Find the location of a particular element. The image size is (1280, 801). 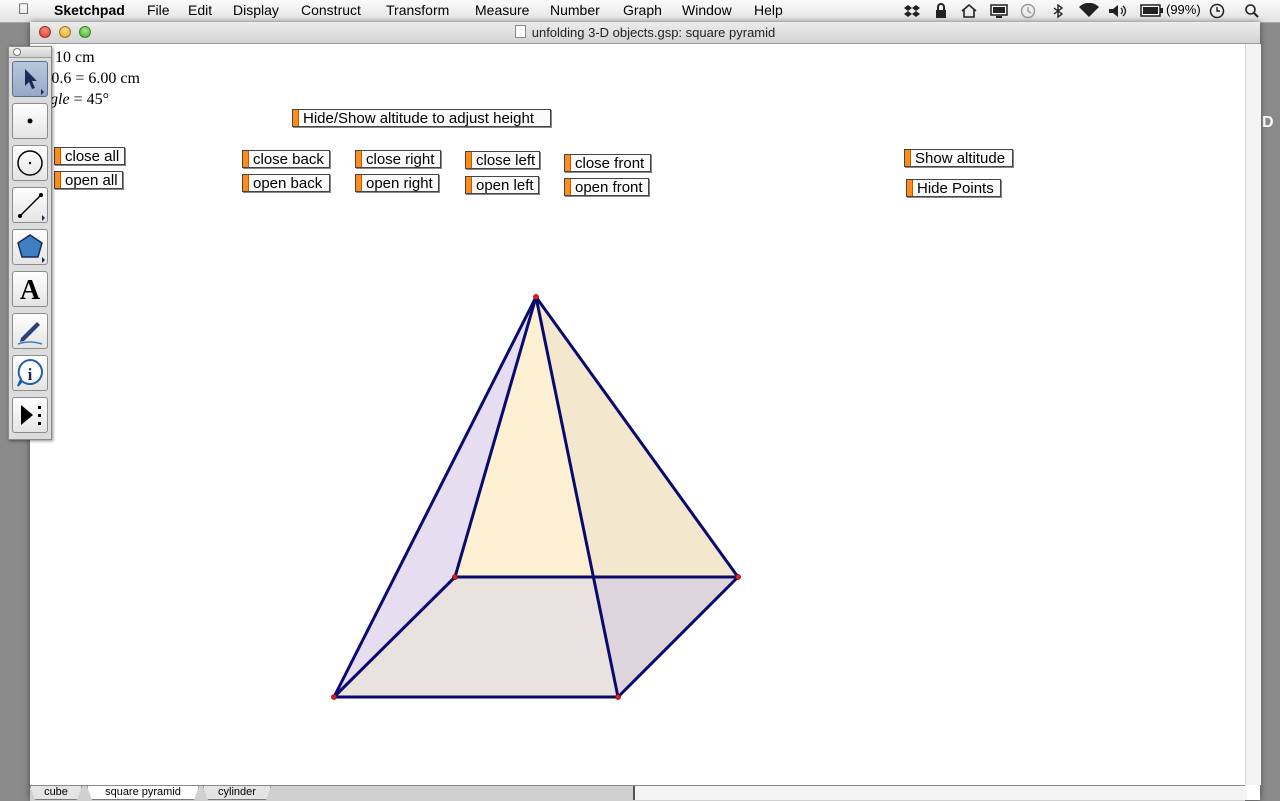

compass-icon is located at coordinates (30, 163).